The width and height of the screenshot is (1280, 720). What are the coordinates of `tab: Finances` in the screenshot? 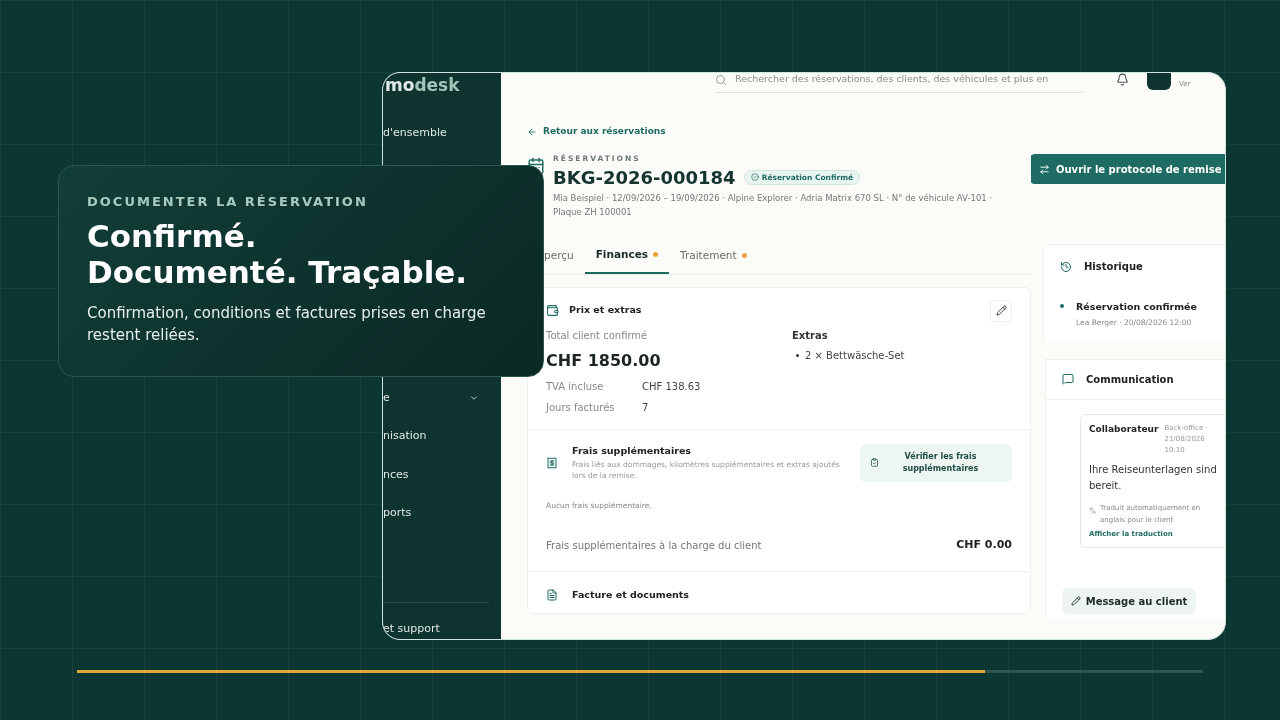 It's located at (627, 260).